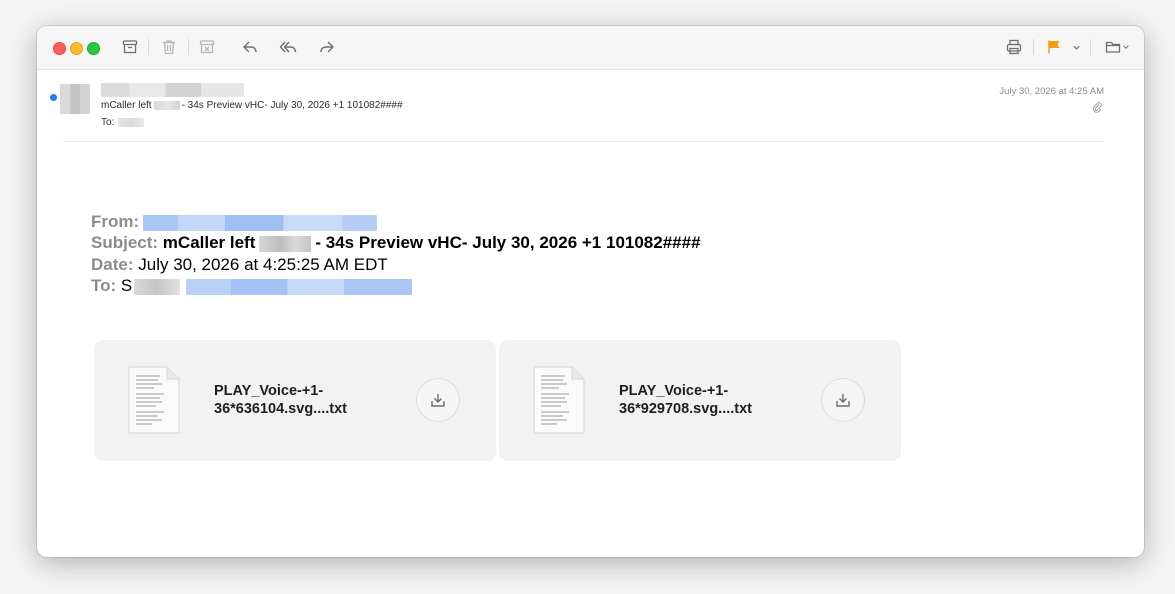 The width and height of the screenshot is (1175, 594). I want to click on forwarded-from: From:, so click(234, 222).